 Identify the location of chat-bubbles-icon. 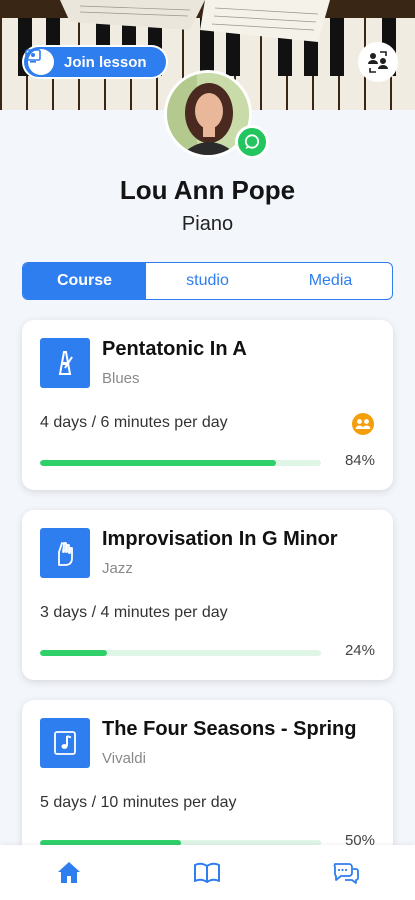
(346, 873).